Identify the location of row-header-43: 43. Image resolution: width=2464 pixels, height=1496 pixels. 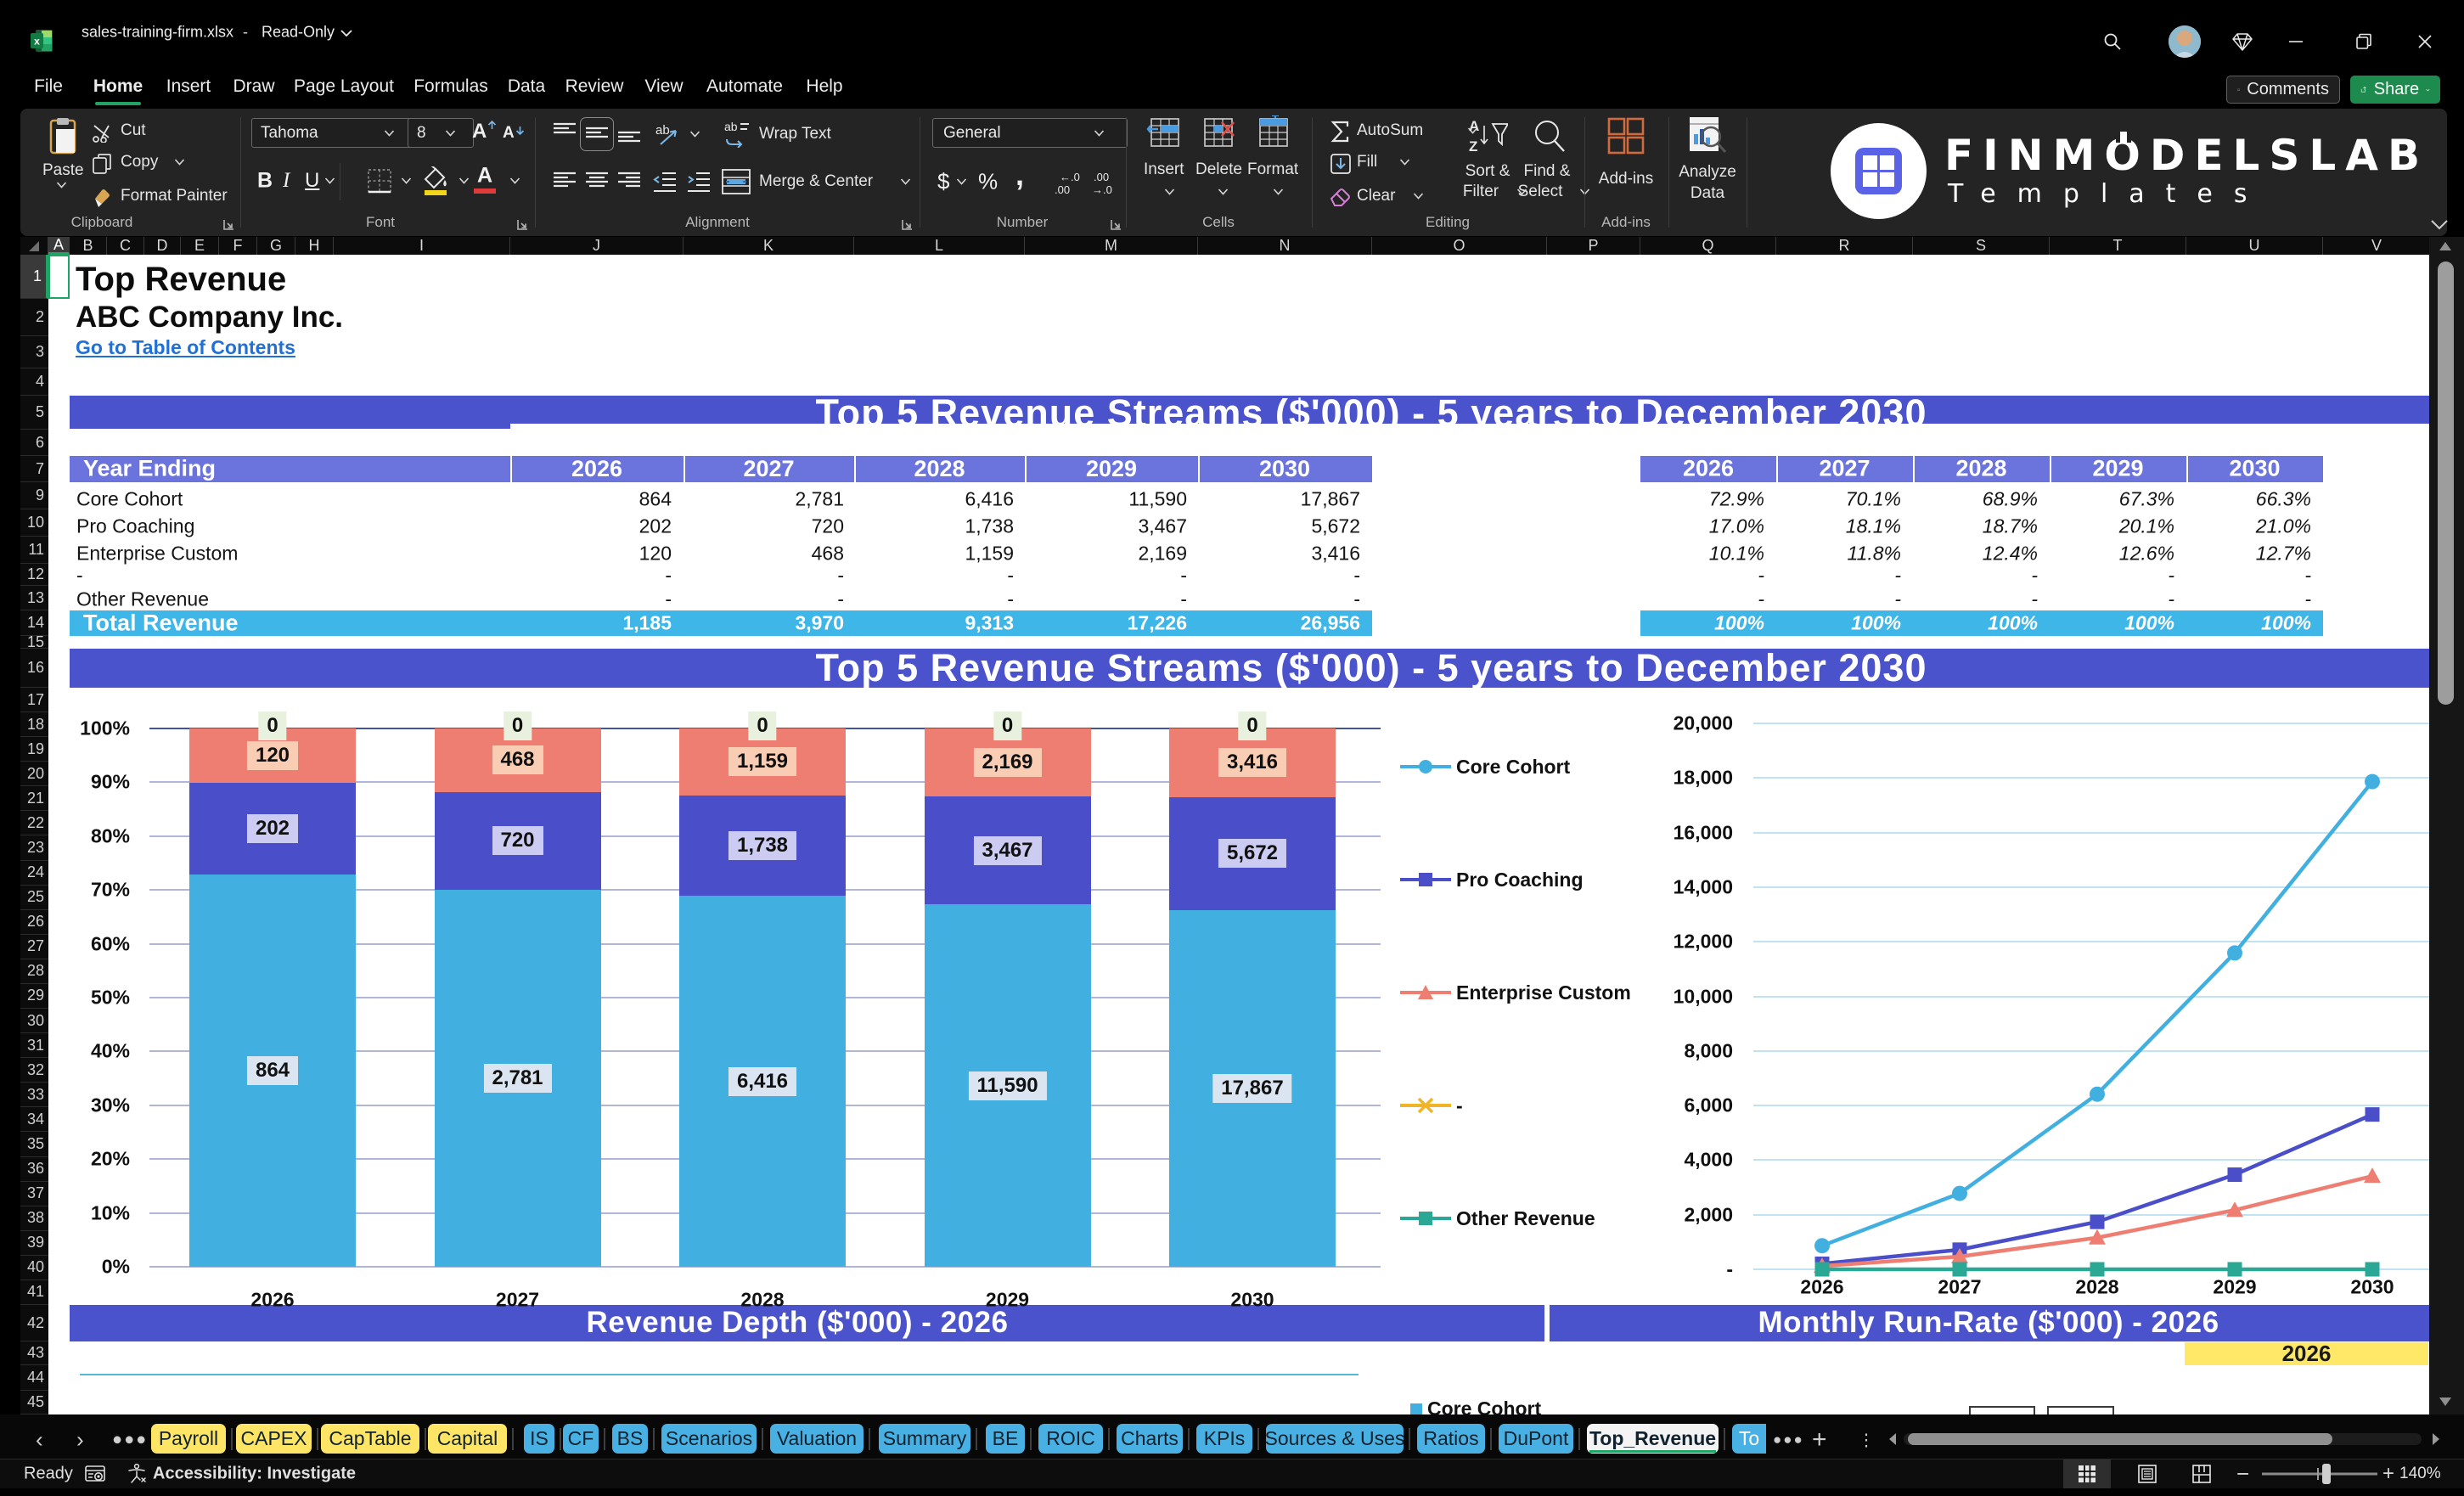
(34, 1353).